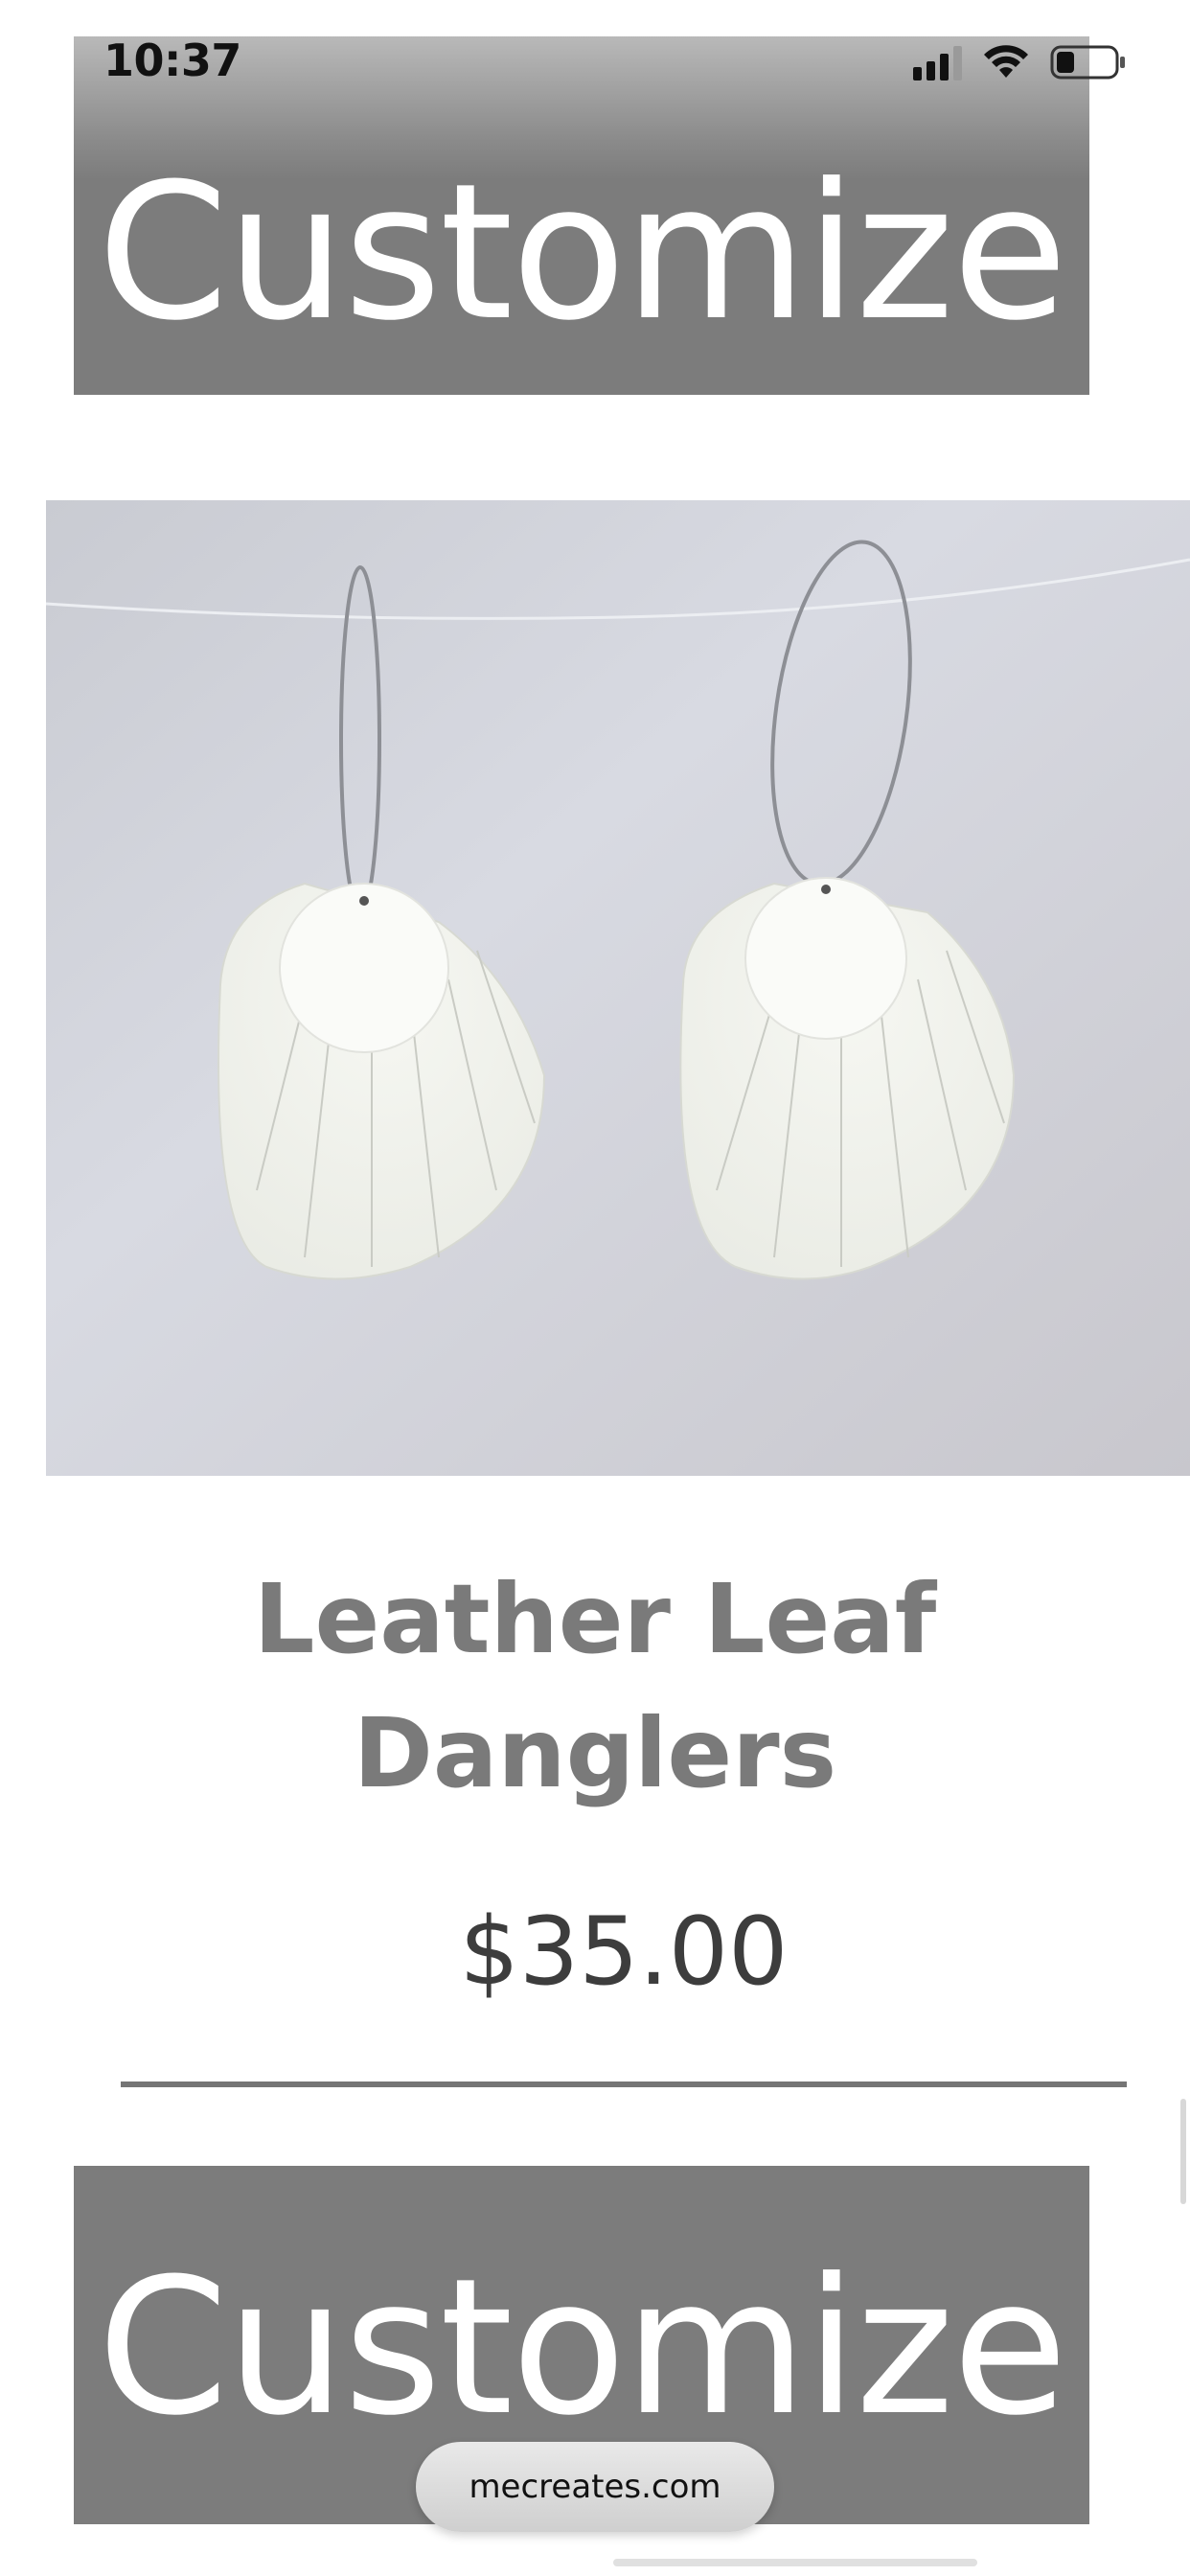 This screenshot has width=1190, height=2576. I want to click on cellular-signal-icon, so click(937, 62).